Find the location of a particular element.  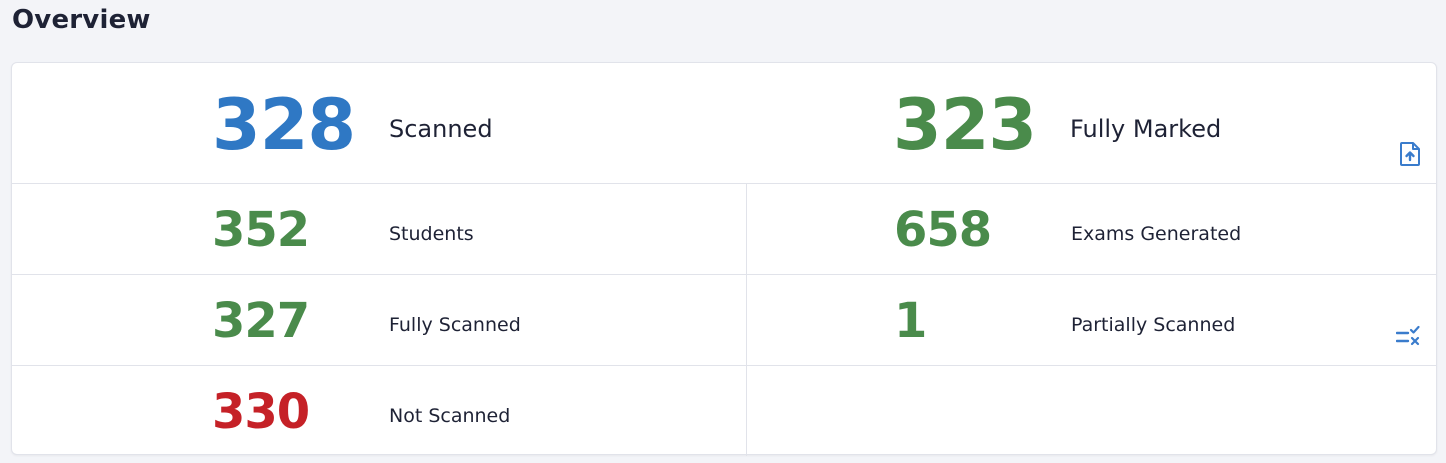

fully-marked-stat: 323 Fully Marked is located at coordinates (1092, 123).